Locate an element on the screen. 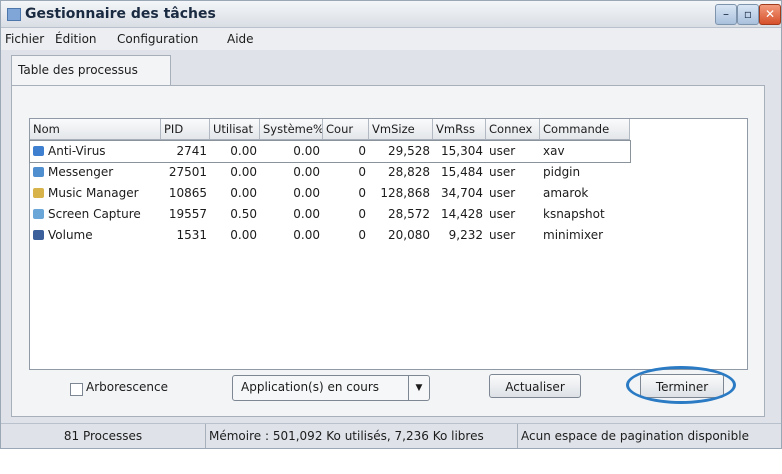 This screenshot has height=474, width=782. cell-vmsize: 20,080 is located at coordinates (409, 235).